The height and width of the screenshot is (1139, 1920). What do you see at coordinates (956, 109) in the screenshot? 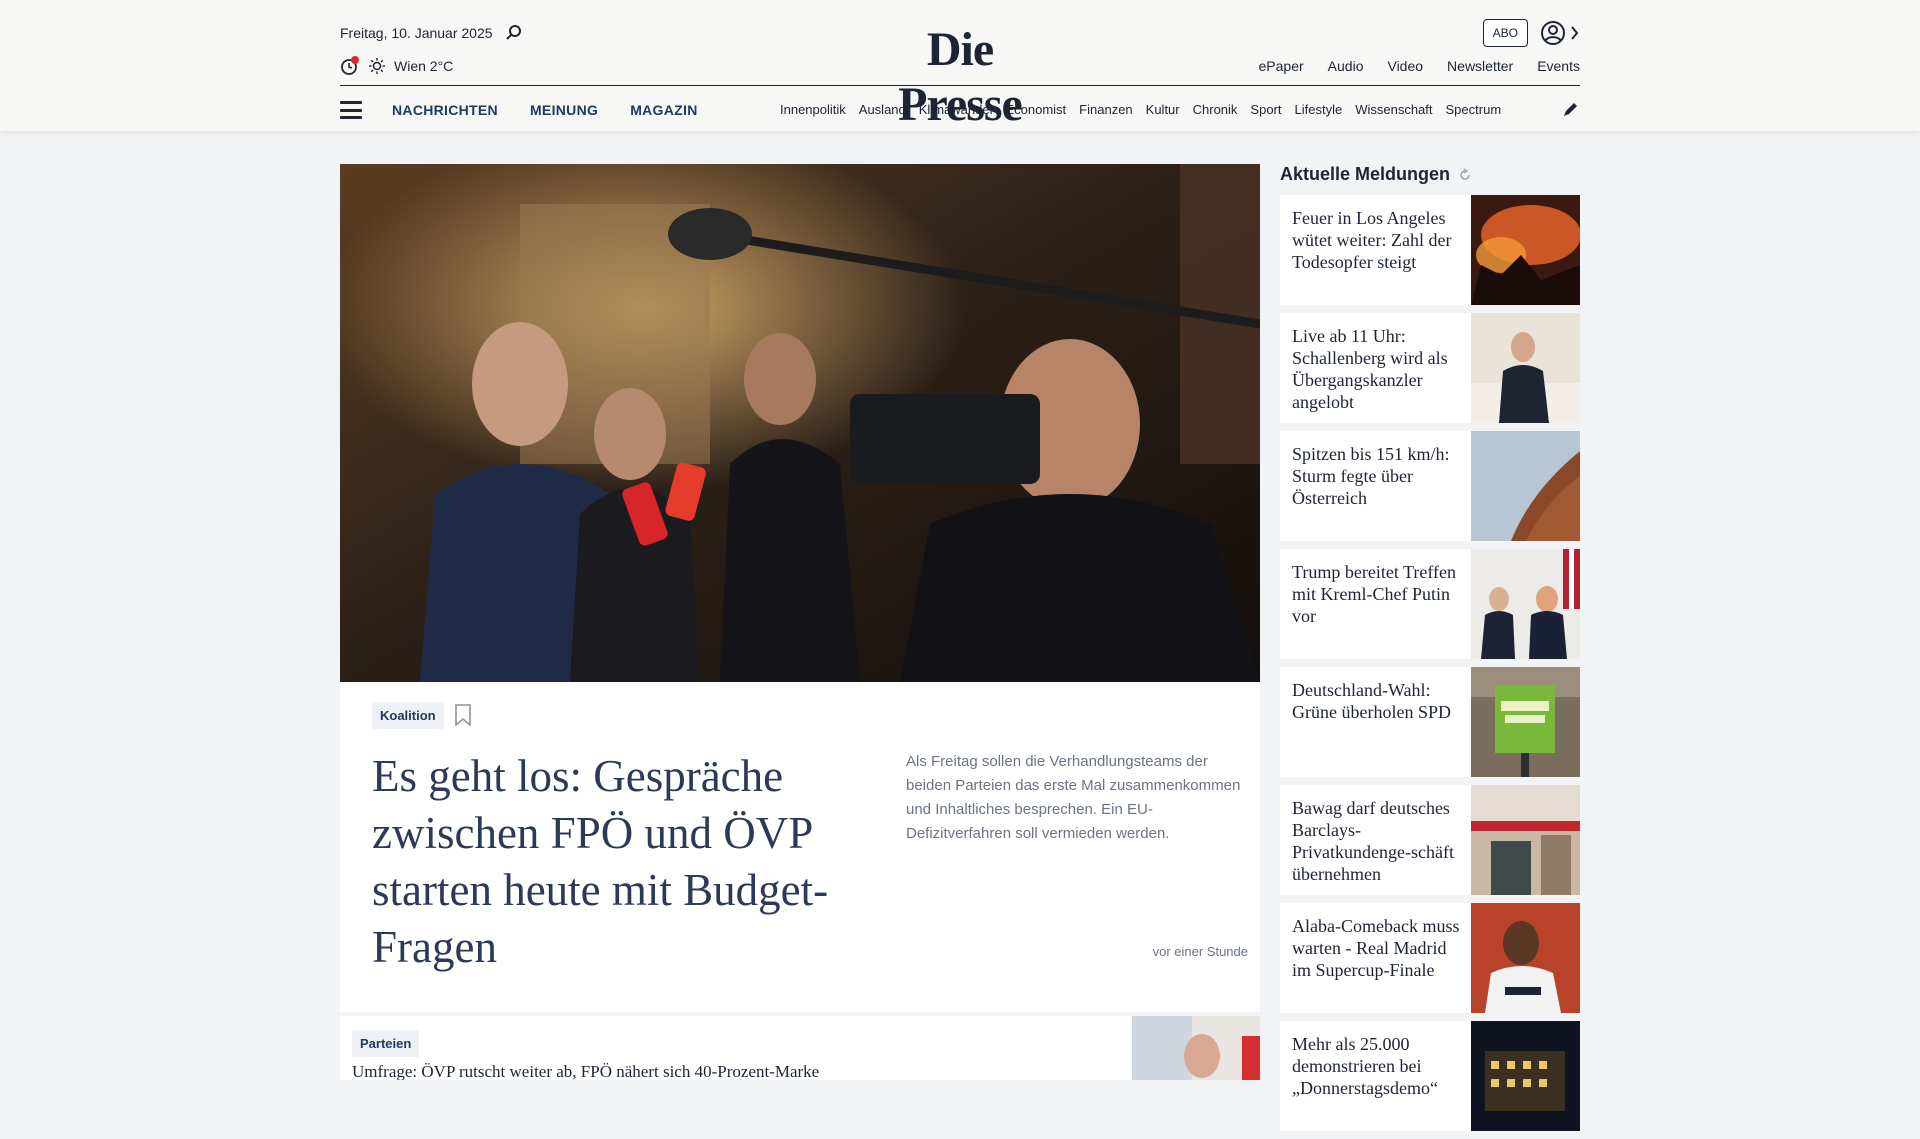
I see `nav-klimawandel: Klimawandel` at bounding box center [956, 109].